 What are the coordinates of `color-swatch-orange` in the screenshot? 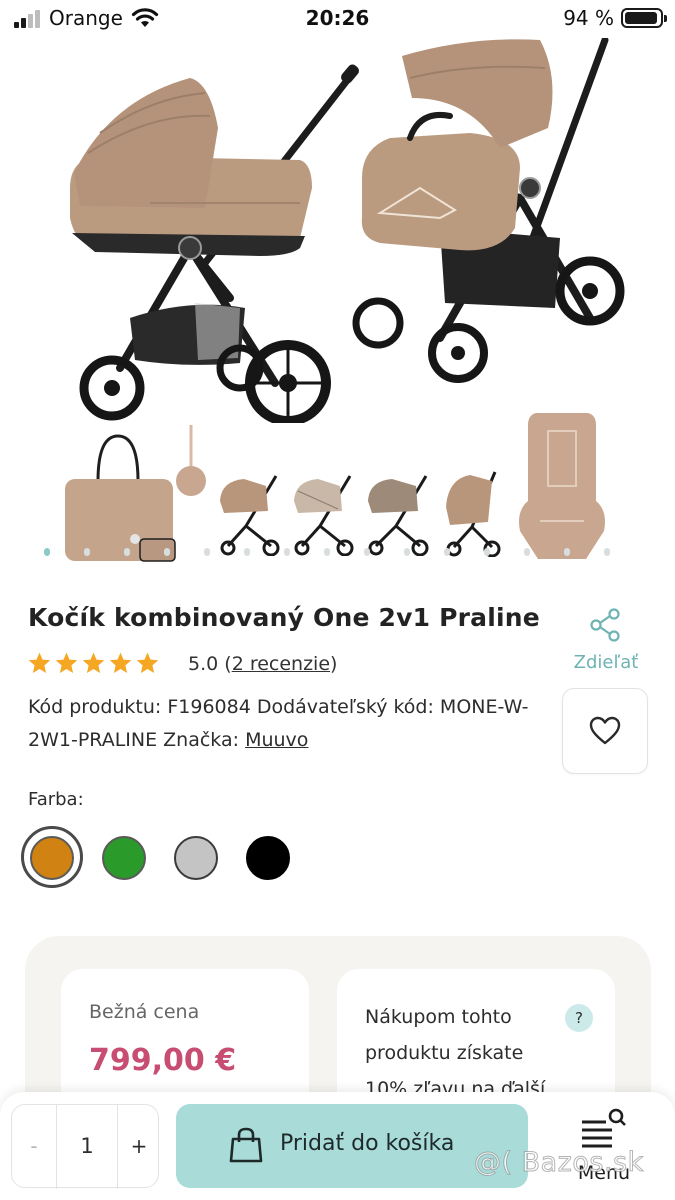 It's located at (52, 858).